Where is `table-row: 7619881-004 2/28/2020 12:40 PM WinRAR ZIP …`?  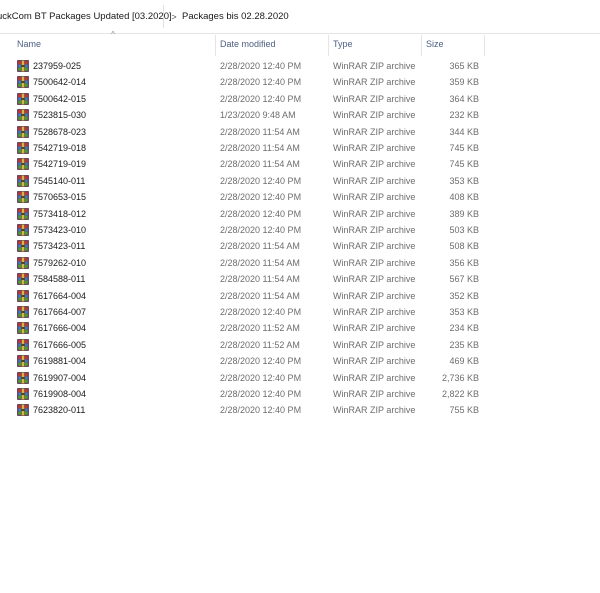 table-row: 7619881-004 2/28/2020 12:40 PM WinRAR ZIP … is located at coordinates (300, 361).